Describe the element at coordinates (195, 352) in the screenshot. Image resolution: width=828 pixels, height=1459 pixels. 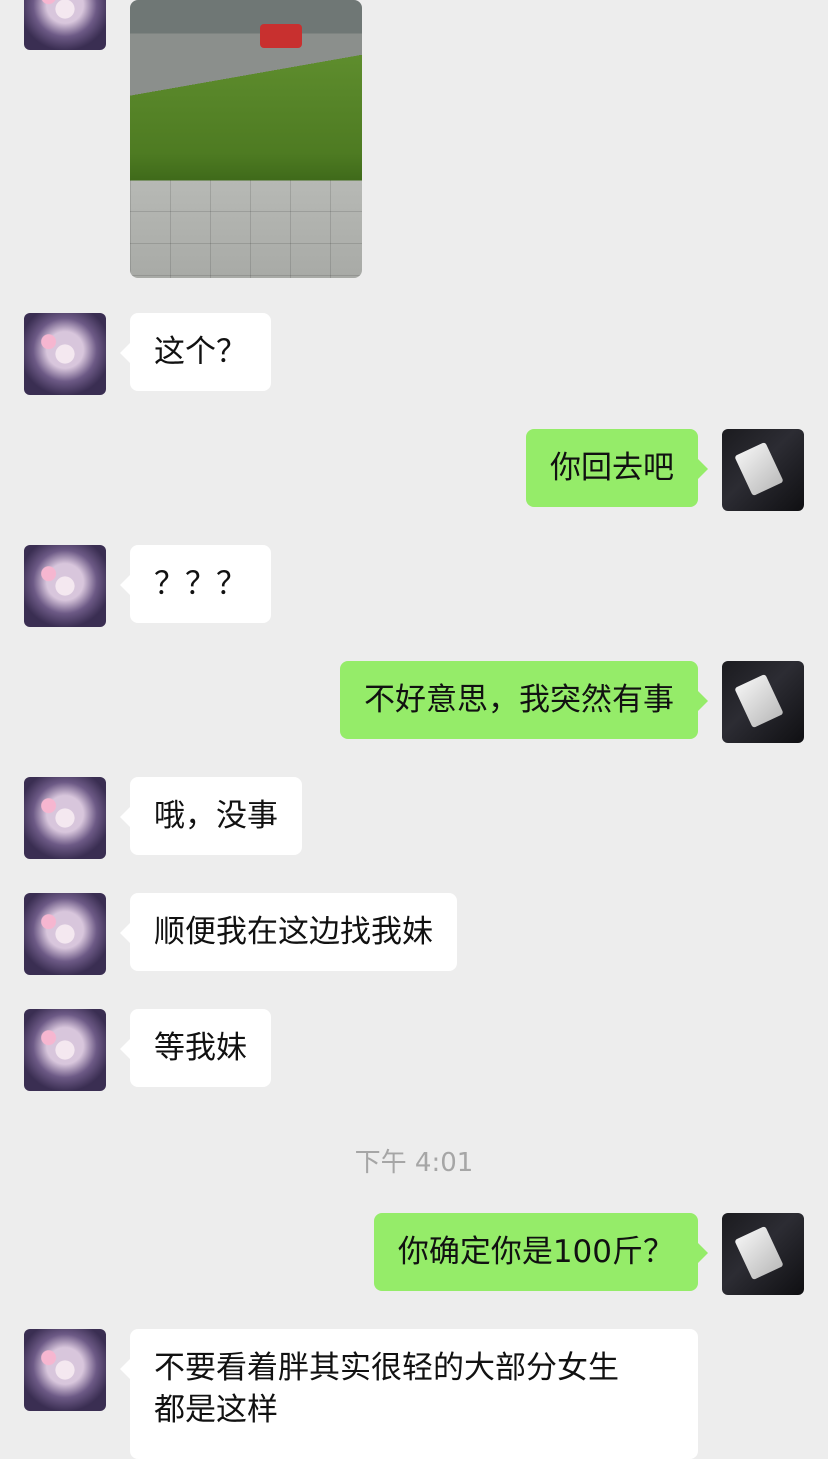
I see `message-bubble-incoming: 这个？` at that location.